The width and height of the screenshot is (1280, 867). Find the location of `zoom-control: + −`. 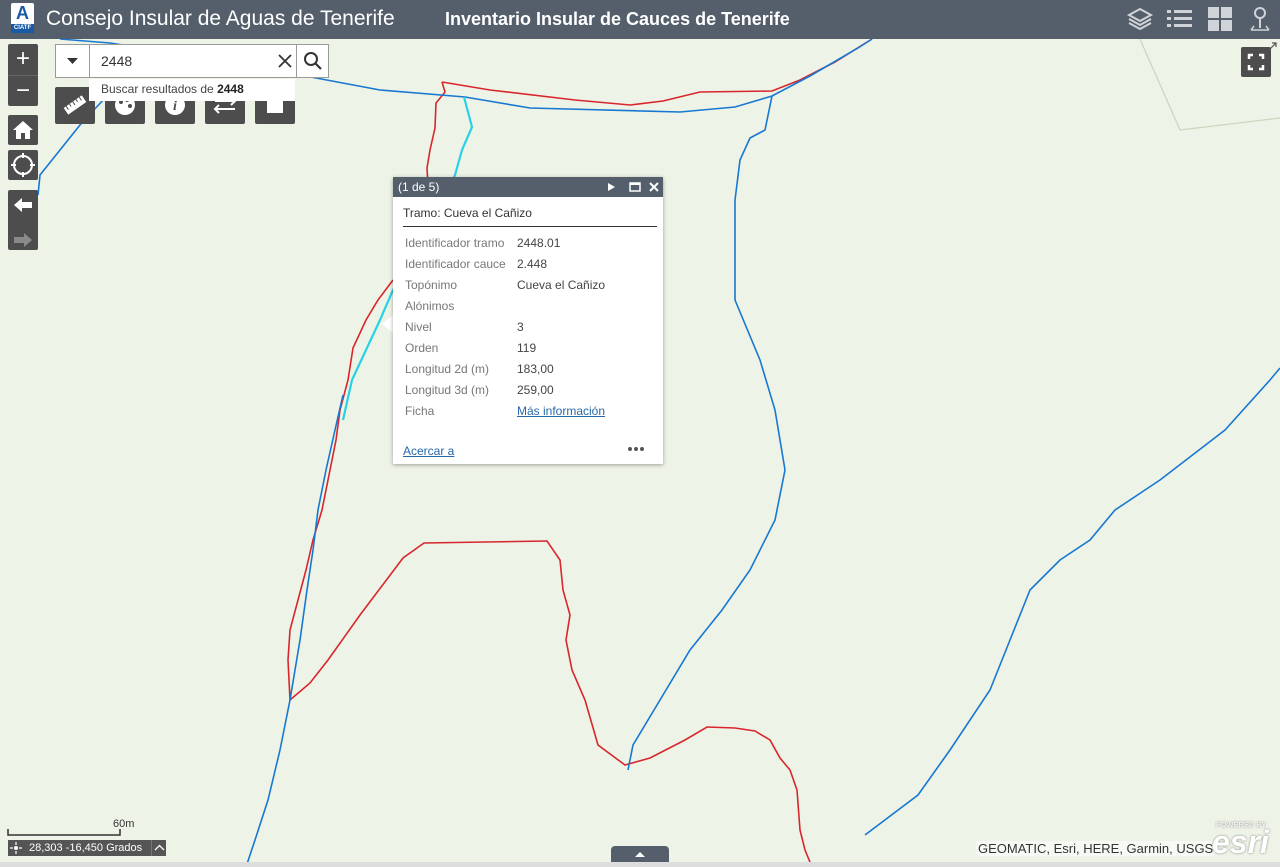

zoom-control: + − is located at coordinates (23, 75).